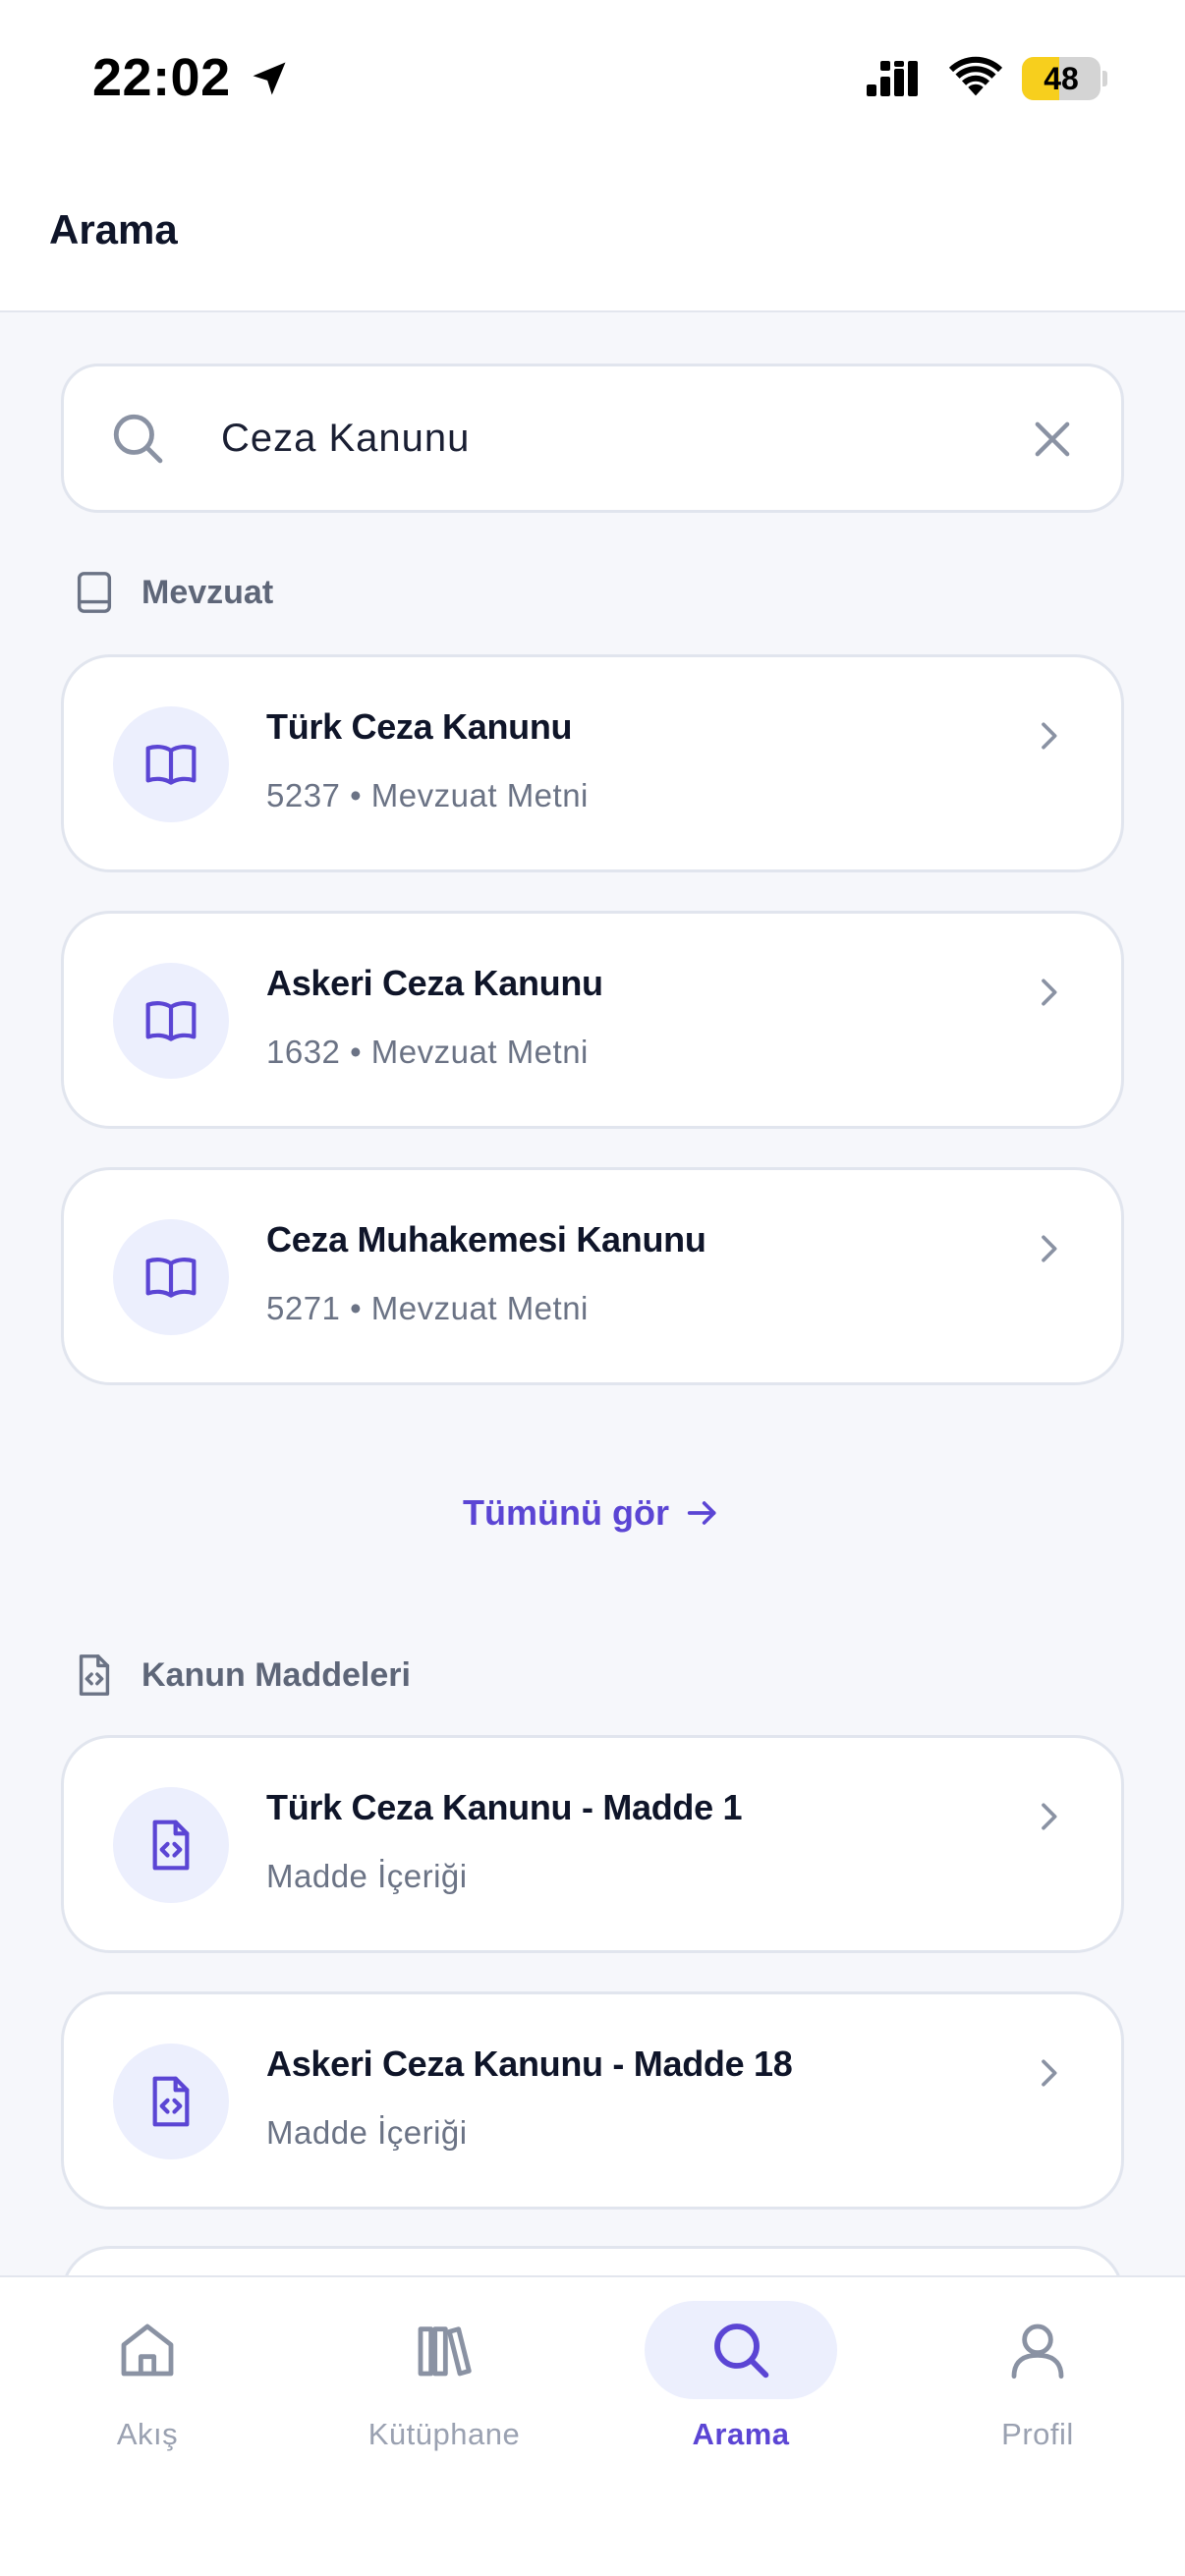 This screenshot has height=2576, width=1185. What do you see at coordinates (95, 592) in the screenshot?
I see `book-icon` at bounding box center [95, 592].